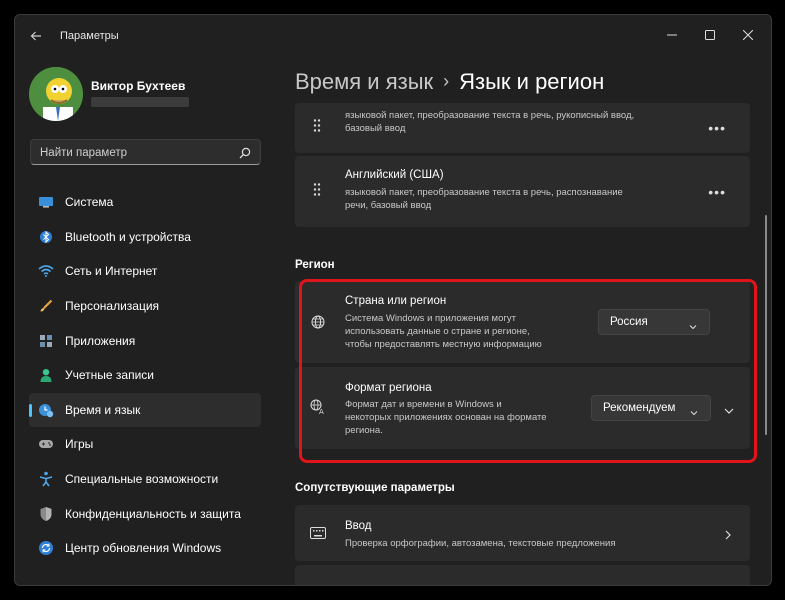 This screenshot has width=785, height=600. Describe the element at coordinates (140, 102) in the screenshot. I see `user-email-redacted` at that location.